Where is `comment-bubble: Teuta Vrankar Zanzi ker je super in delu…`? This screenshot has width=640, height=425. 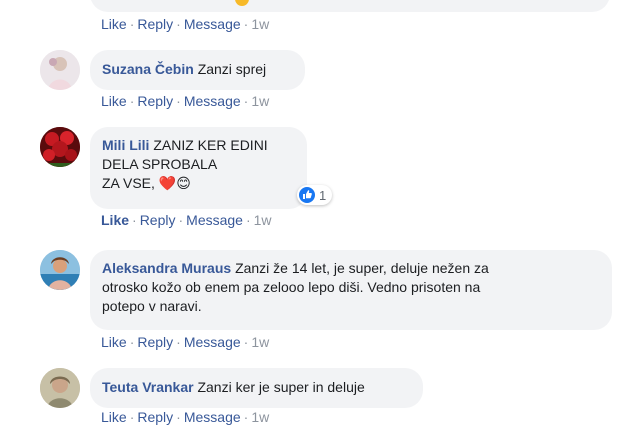
comment-bubble: Teuta Vrankar Zanzi ker je super in delu… is located at coordinates (256, 388).